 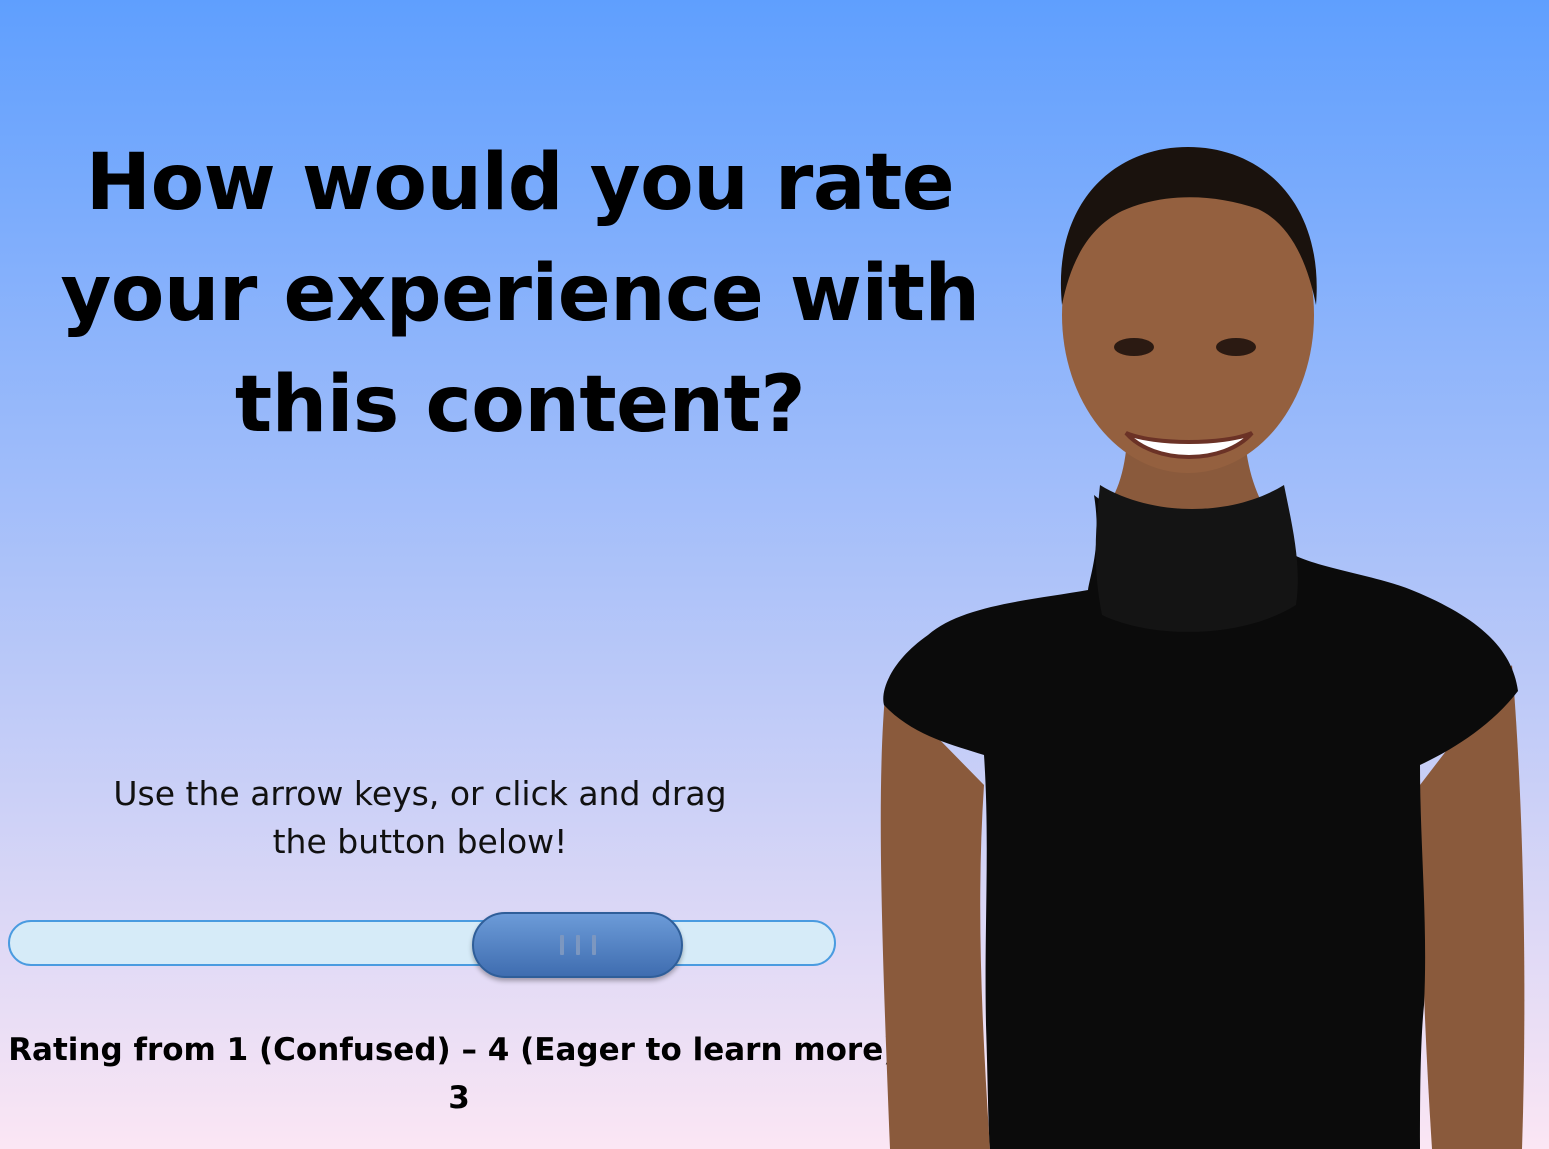 I want to click on rating-value: 3, so click(x=459, y=1098).